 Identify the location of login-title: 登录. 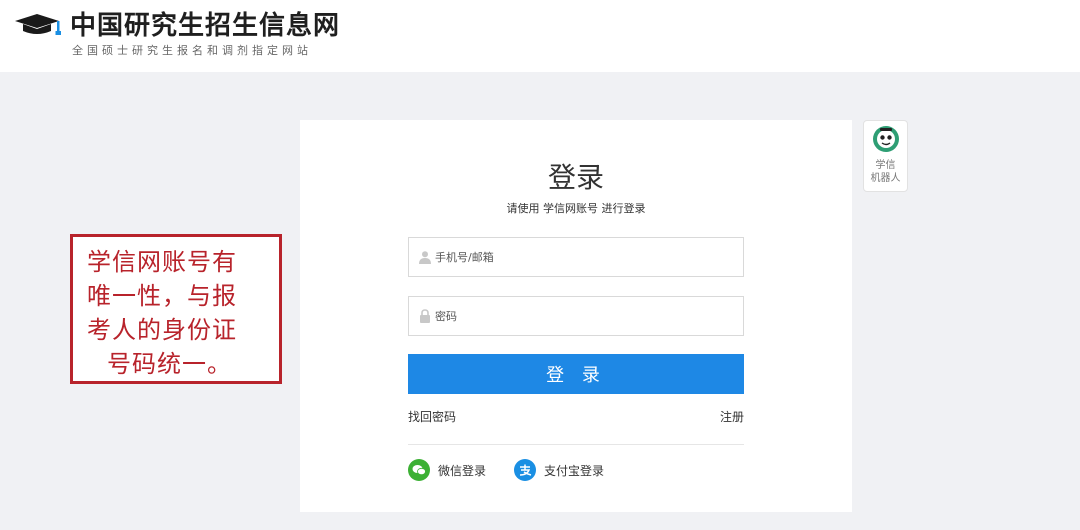
(575, 177).